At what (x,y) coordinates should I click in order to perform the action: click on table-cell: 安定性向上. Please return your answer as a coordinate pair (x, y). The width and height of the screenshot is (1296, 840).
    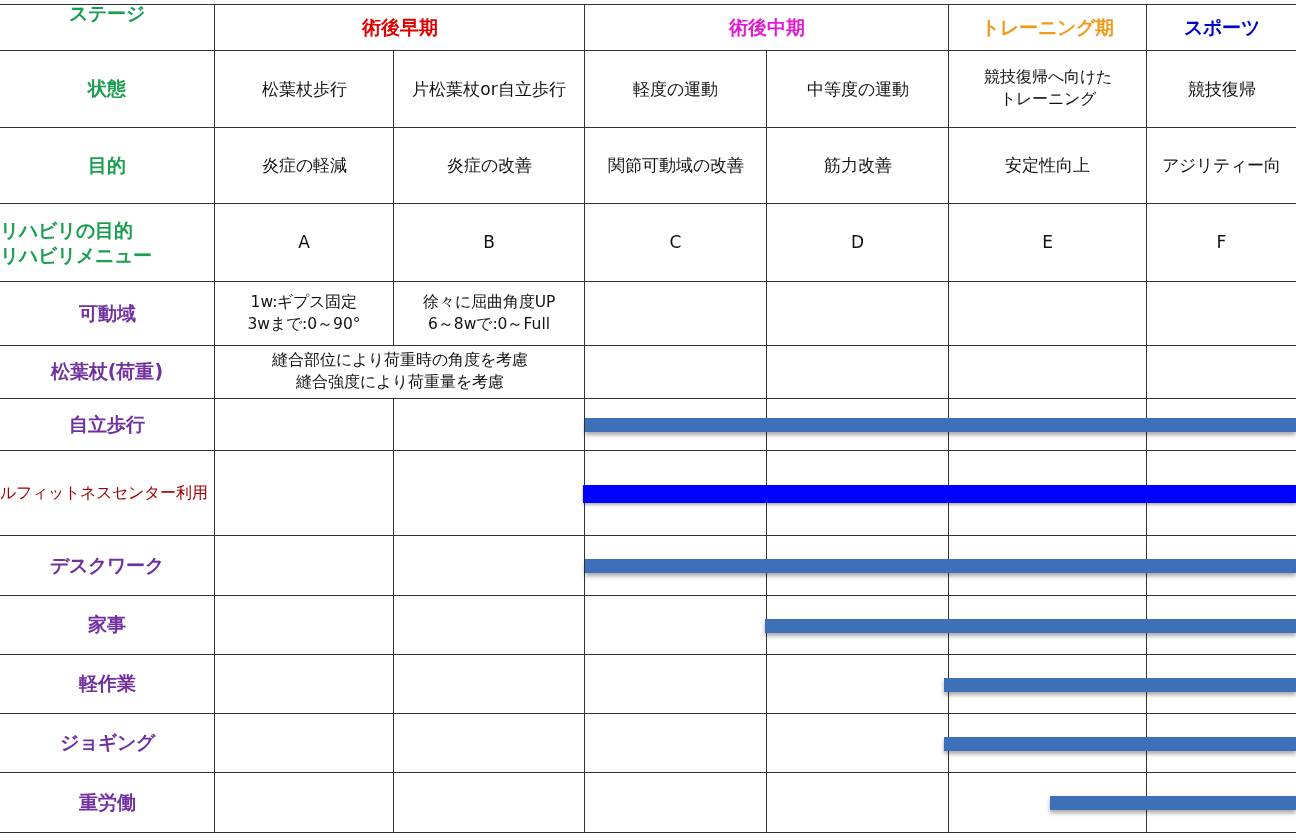
    Looking at the image, I should click on (1048, 166).